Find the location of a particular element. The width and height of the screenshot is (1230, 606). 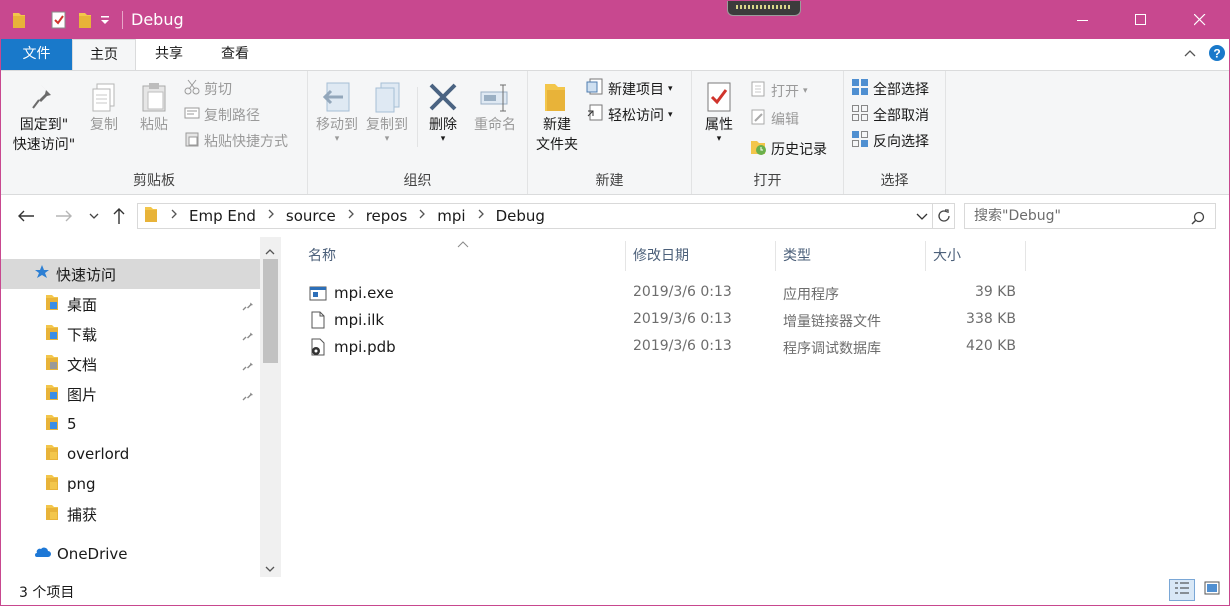

invert-selection-icon is located at coordinates (860, 141).